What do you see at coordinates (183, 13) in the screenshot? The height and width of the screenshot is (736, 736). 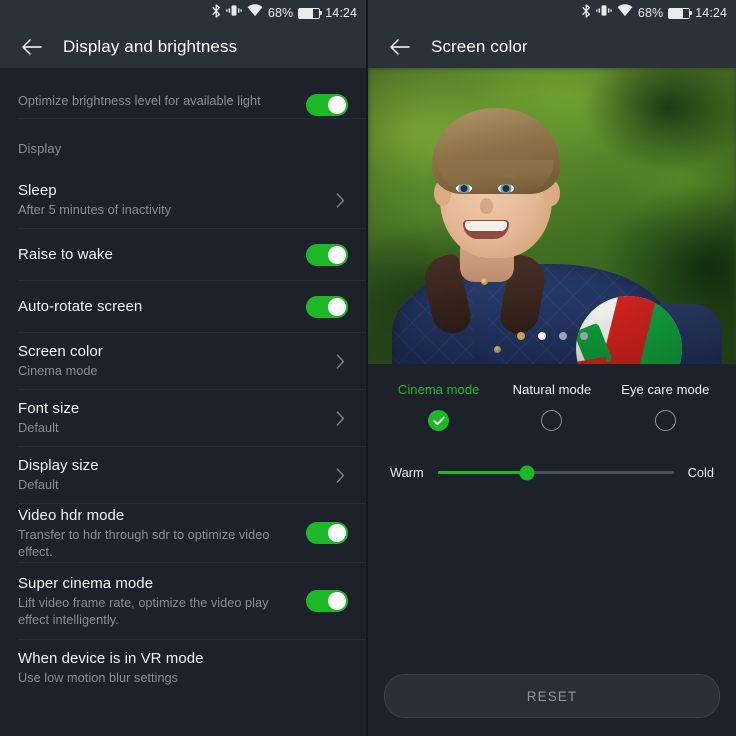 I see `status-bar-left: 68% 14:24` at bounding box center [183, 13].